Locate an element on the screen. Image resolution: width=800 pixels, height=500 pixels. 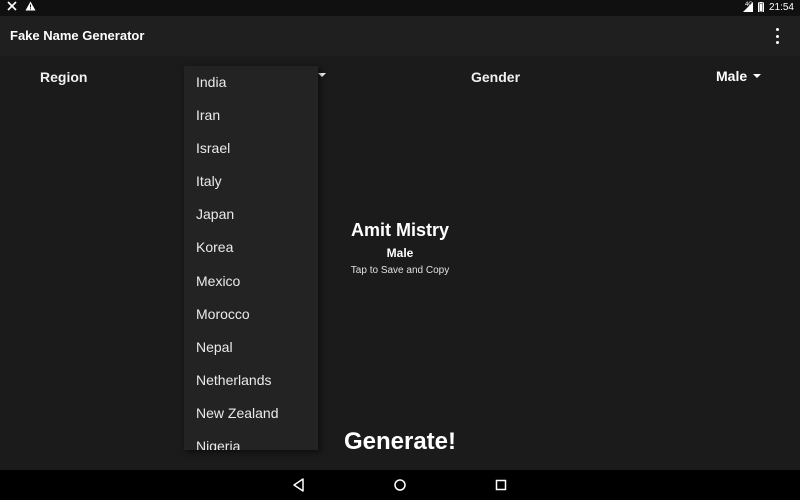
generated-name-card: Amit Mistry Male Tap to Save and Copy is located at coordinates (400, 248).